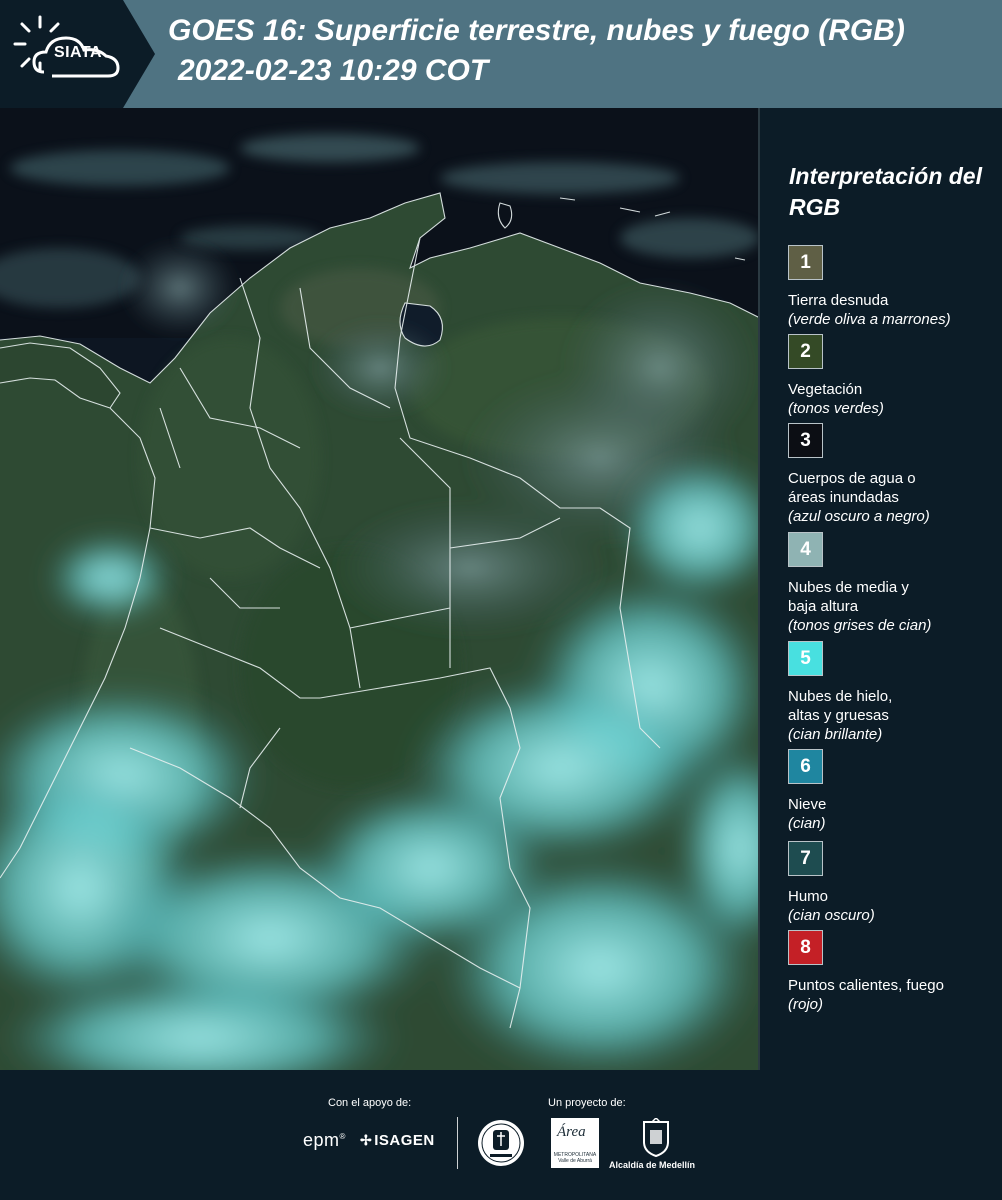  I want to click on medellin-shield-icon, so click(656, 1138).